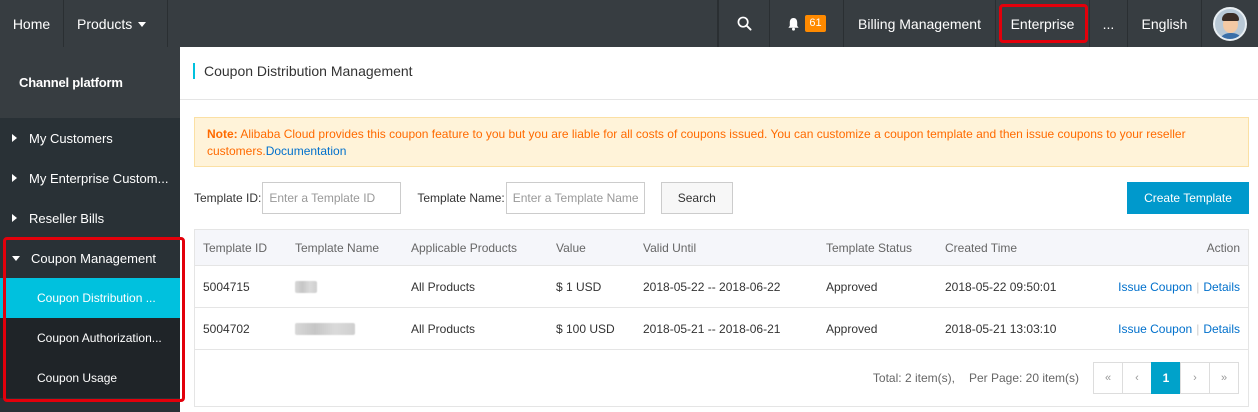  Describe the element at coordinates (1223, 247) in the screenshot. I see `column-header: Action` at that location.